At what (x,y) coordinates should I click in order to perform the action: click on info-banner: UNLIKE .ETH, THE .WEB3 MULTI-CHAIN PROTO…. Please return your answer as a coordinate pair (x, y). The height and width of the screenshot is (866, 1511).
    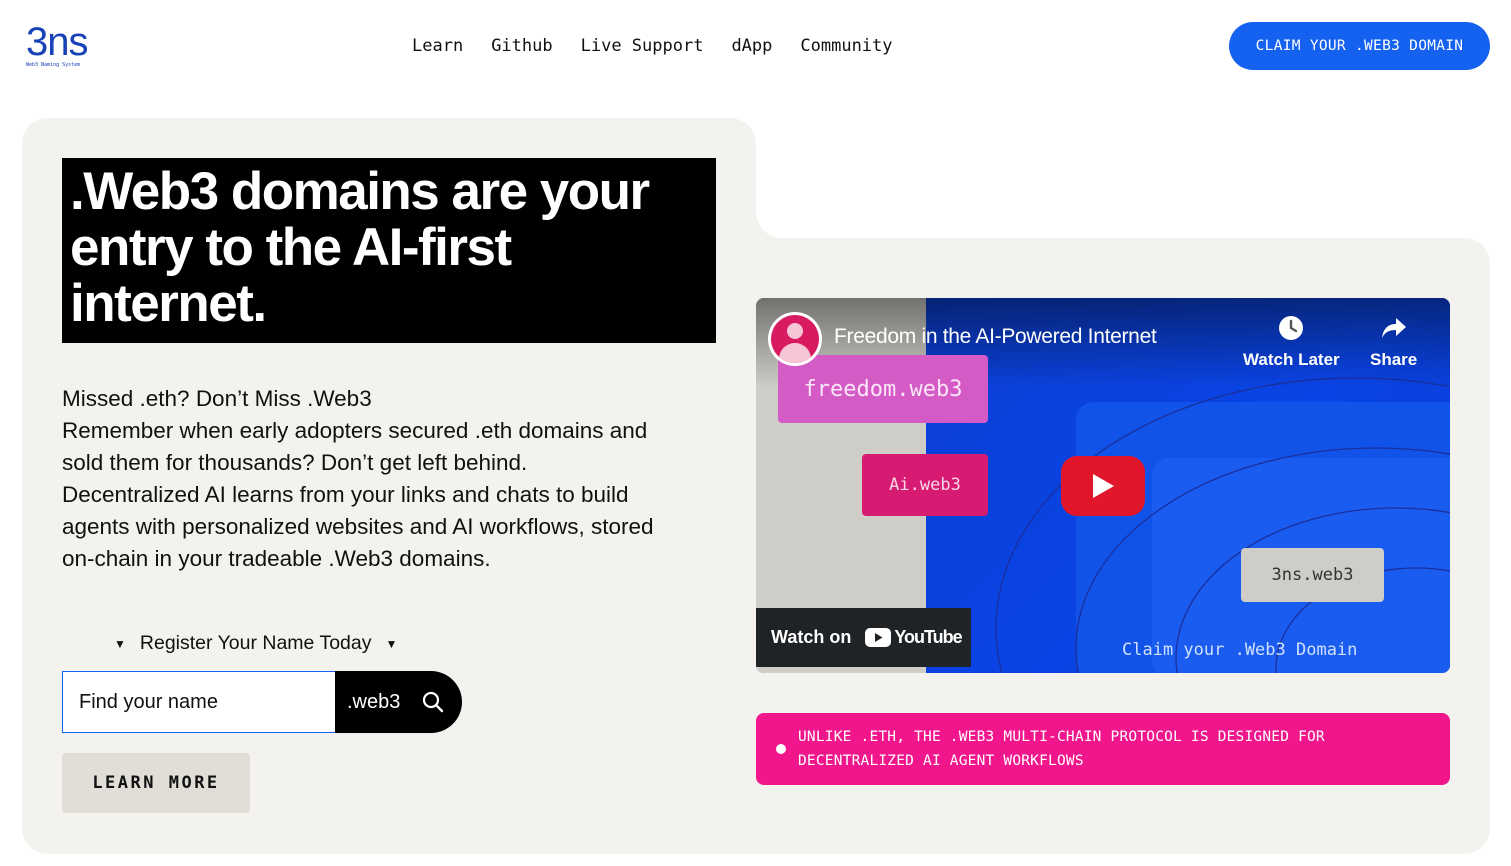
    Looking at the image, I should click on (1103, 749).